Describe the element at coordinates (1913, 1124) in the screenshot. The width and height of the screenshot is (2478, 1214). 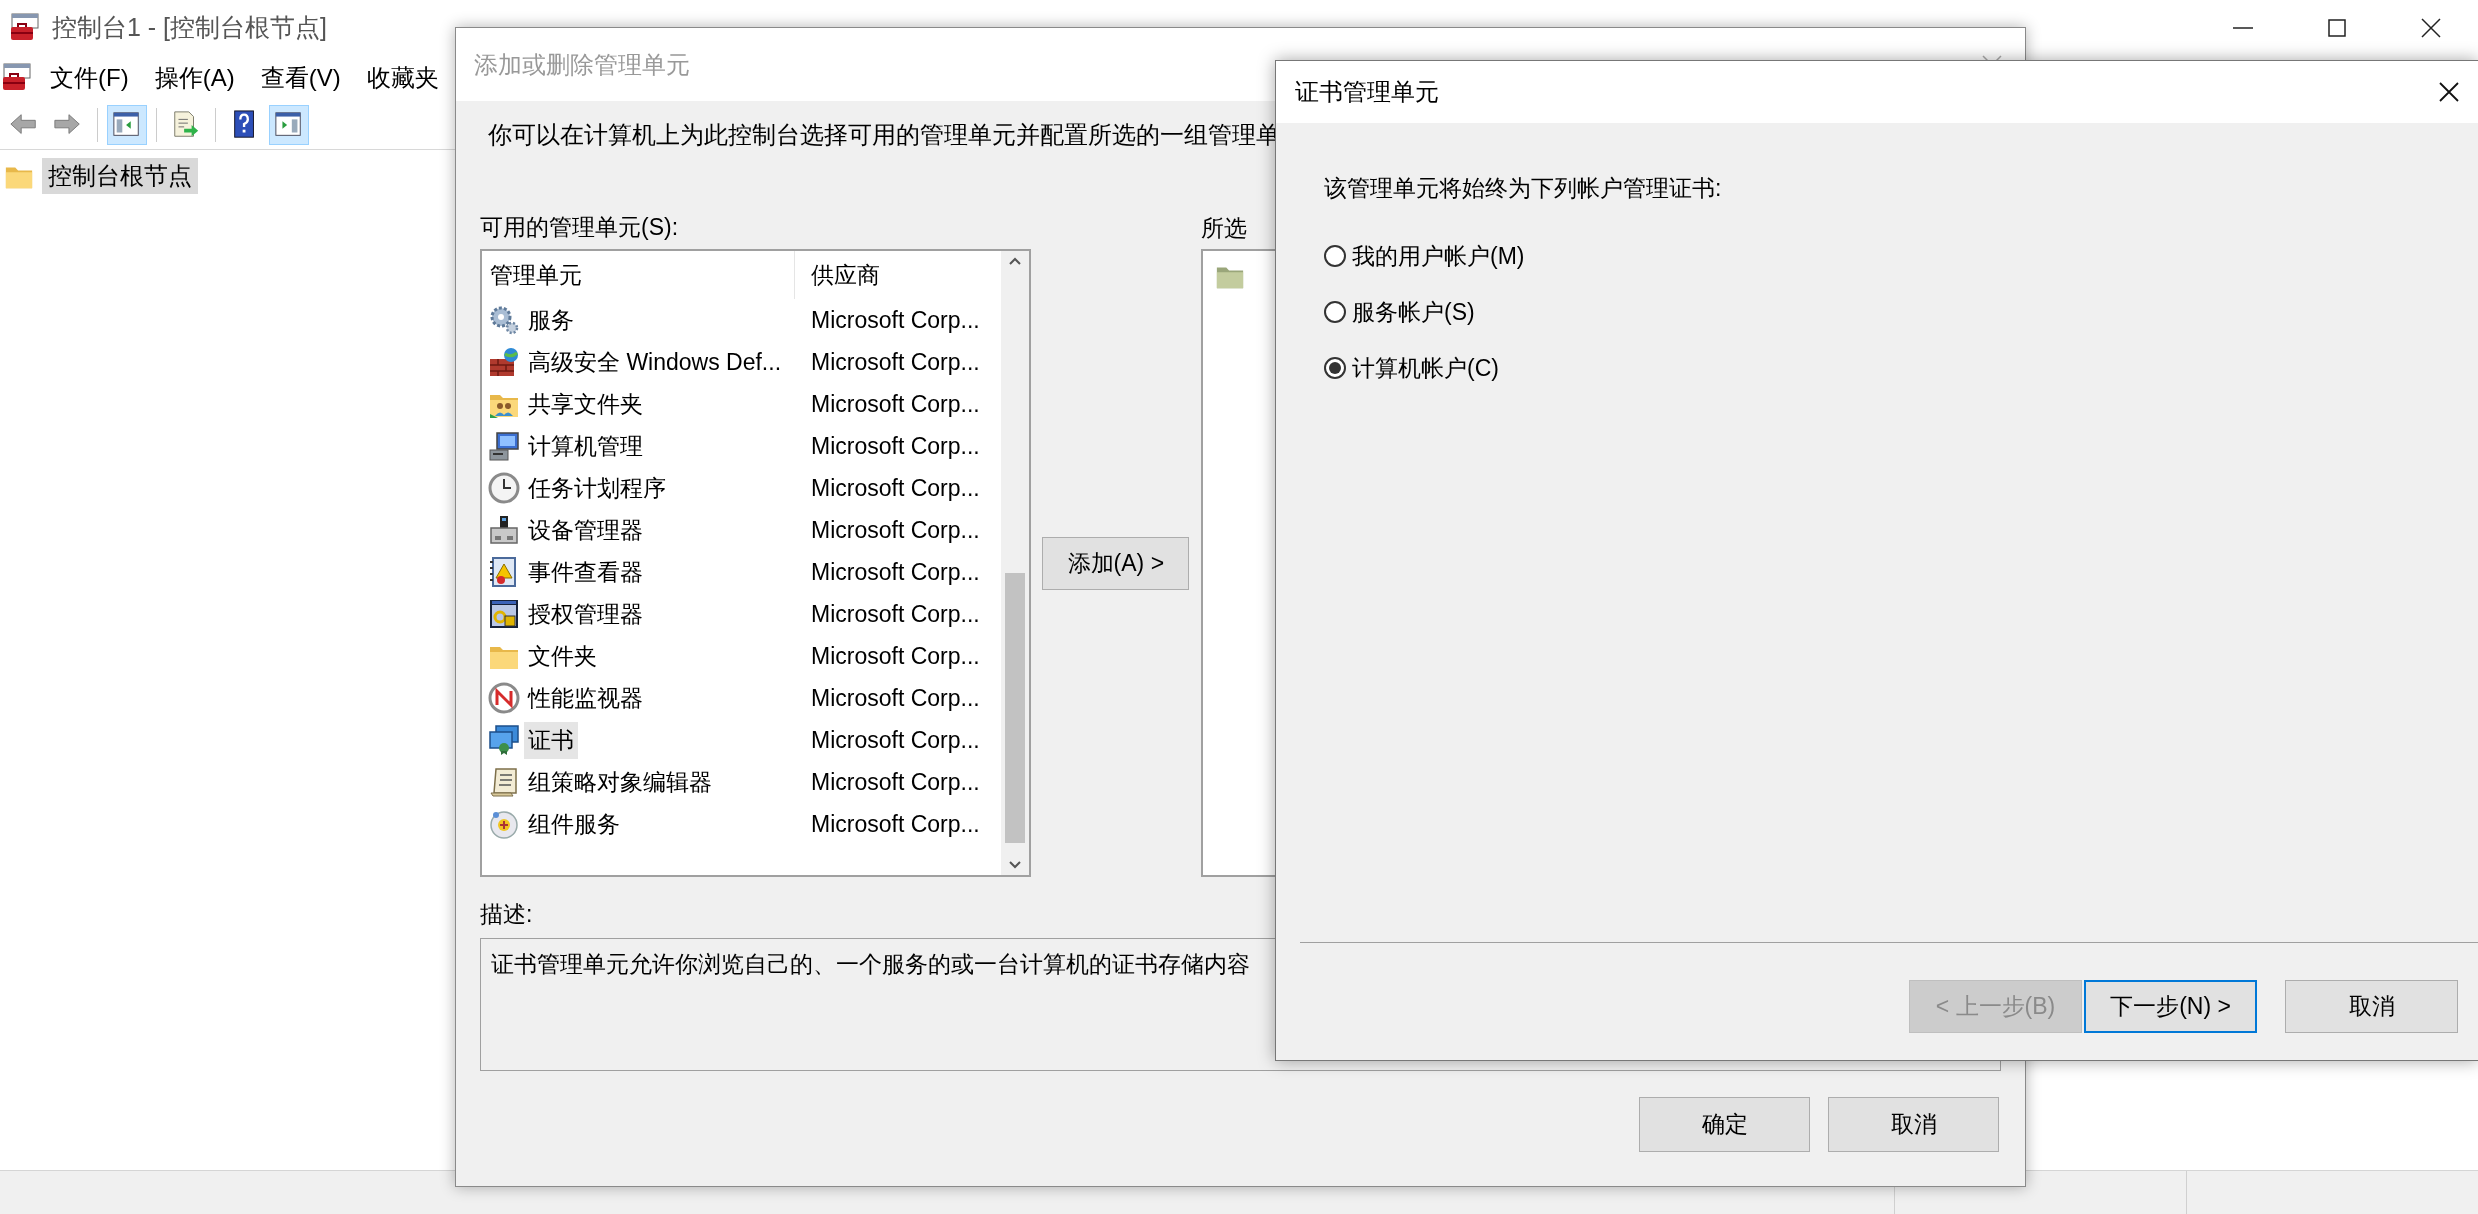
I see `dialog-button: 取消` at that location.